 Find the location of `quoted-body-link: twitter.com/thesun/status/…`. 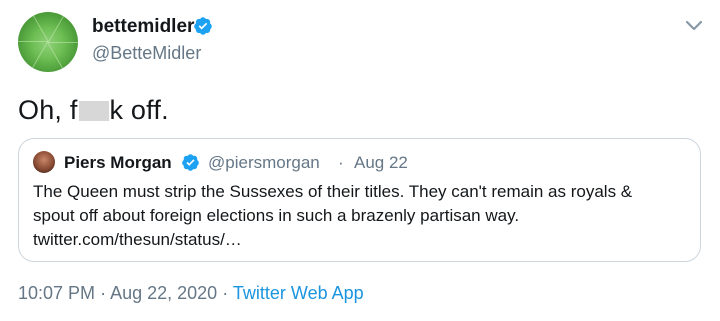

quoted-body-link: twitter.com/thesun/status/… is located at coordinates (137, 239).